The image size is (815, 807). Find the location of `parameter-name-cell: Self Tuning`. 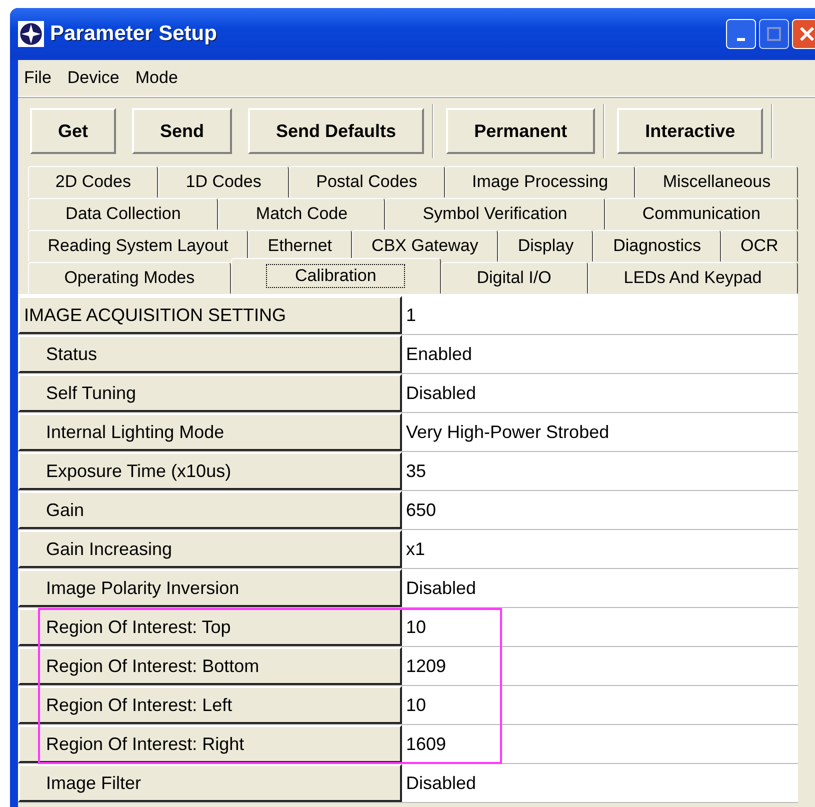

parameter-name-cell: Self Tuning is located at coordinates (210, 393).